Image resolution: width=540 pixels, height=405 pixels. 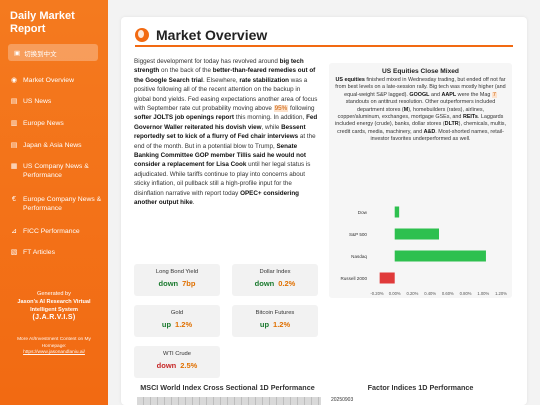 I want to click on sidebar-item-europe-news: ▥ Europe News, so click(x=37, y=123).